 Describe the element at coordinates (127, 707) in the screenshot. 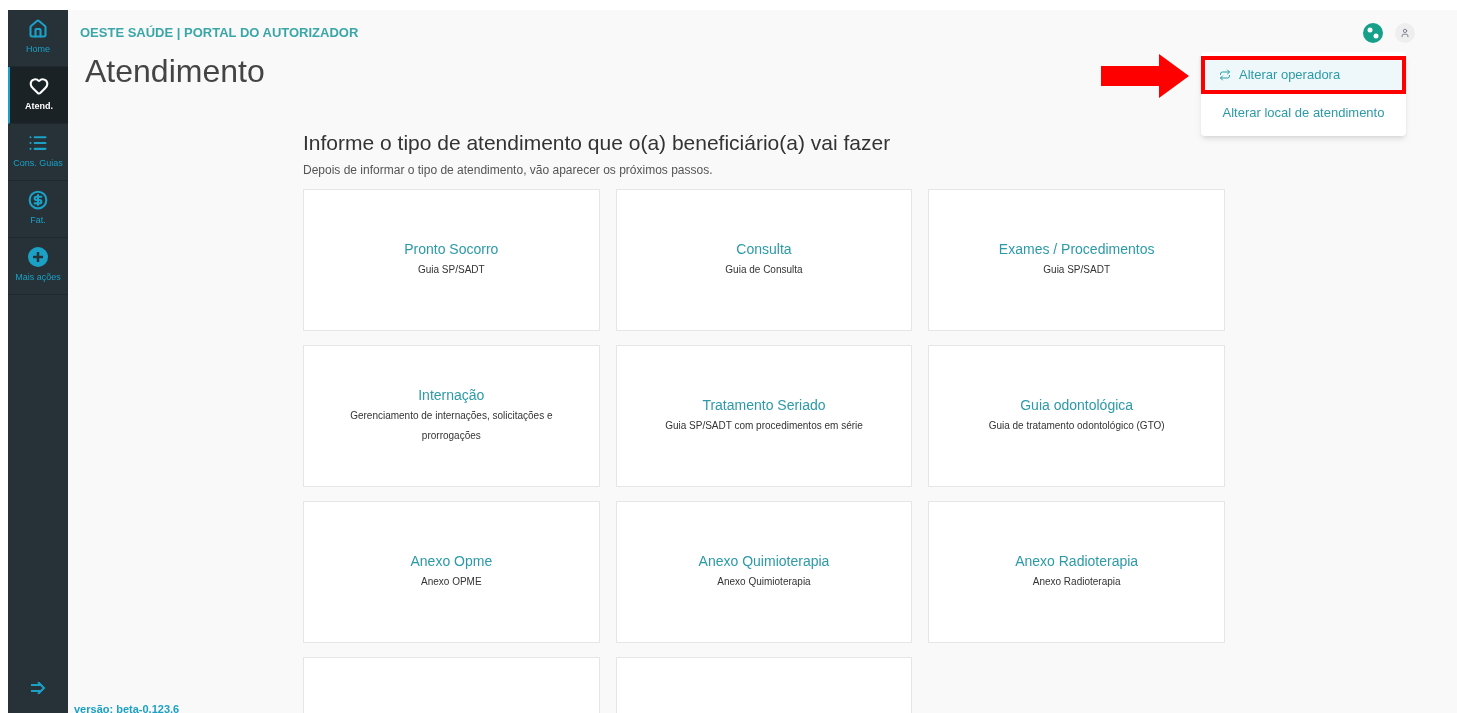

I see `version-text: versão: beta-0.123.6` at that location.